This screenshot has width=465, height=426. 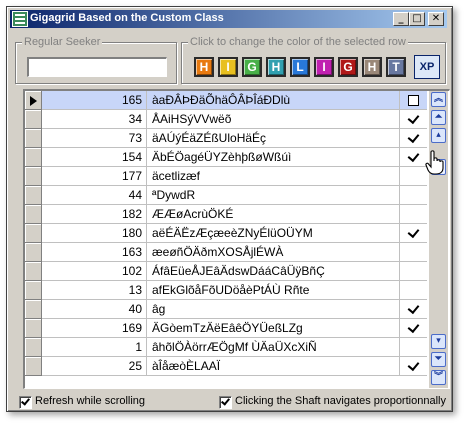 What do you see at coordinates (97, 67) in the screenshot?
I see `search-input` at bounding box center [97, 67].